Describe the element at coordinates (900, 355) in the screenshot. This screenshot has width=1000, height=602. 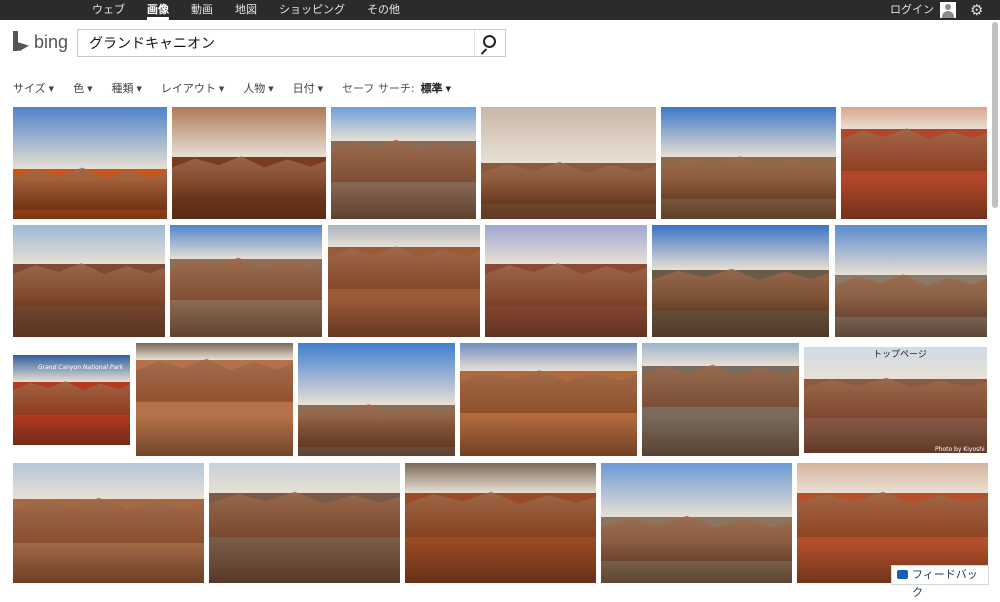
I see `image-overlay-text: トップページ` at that location.